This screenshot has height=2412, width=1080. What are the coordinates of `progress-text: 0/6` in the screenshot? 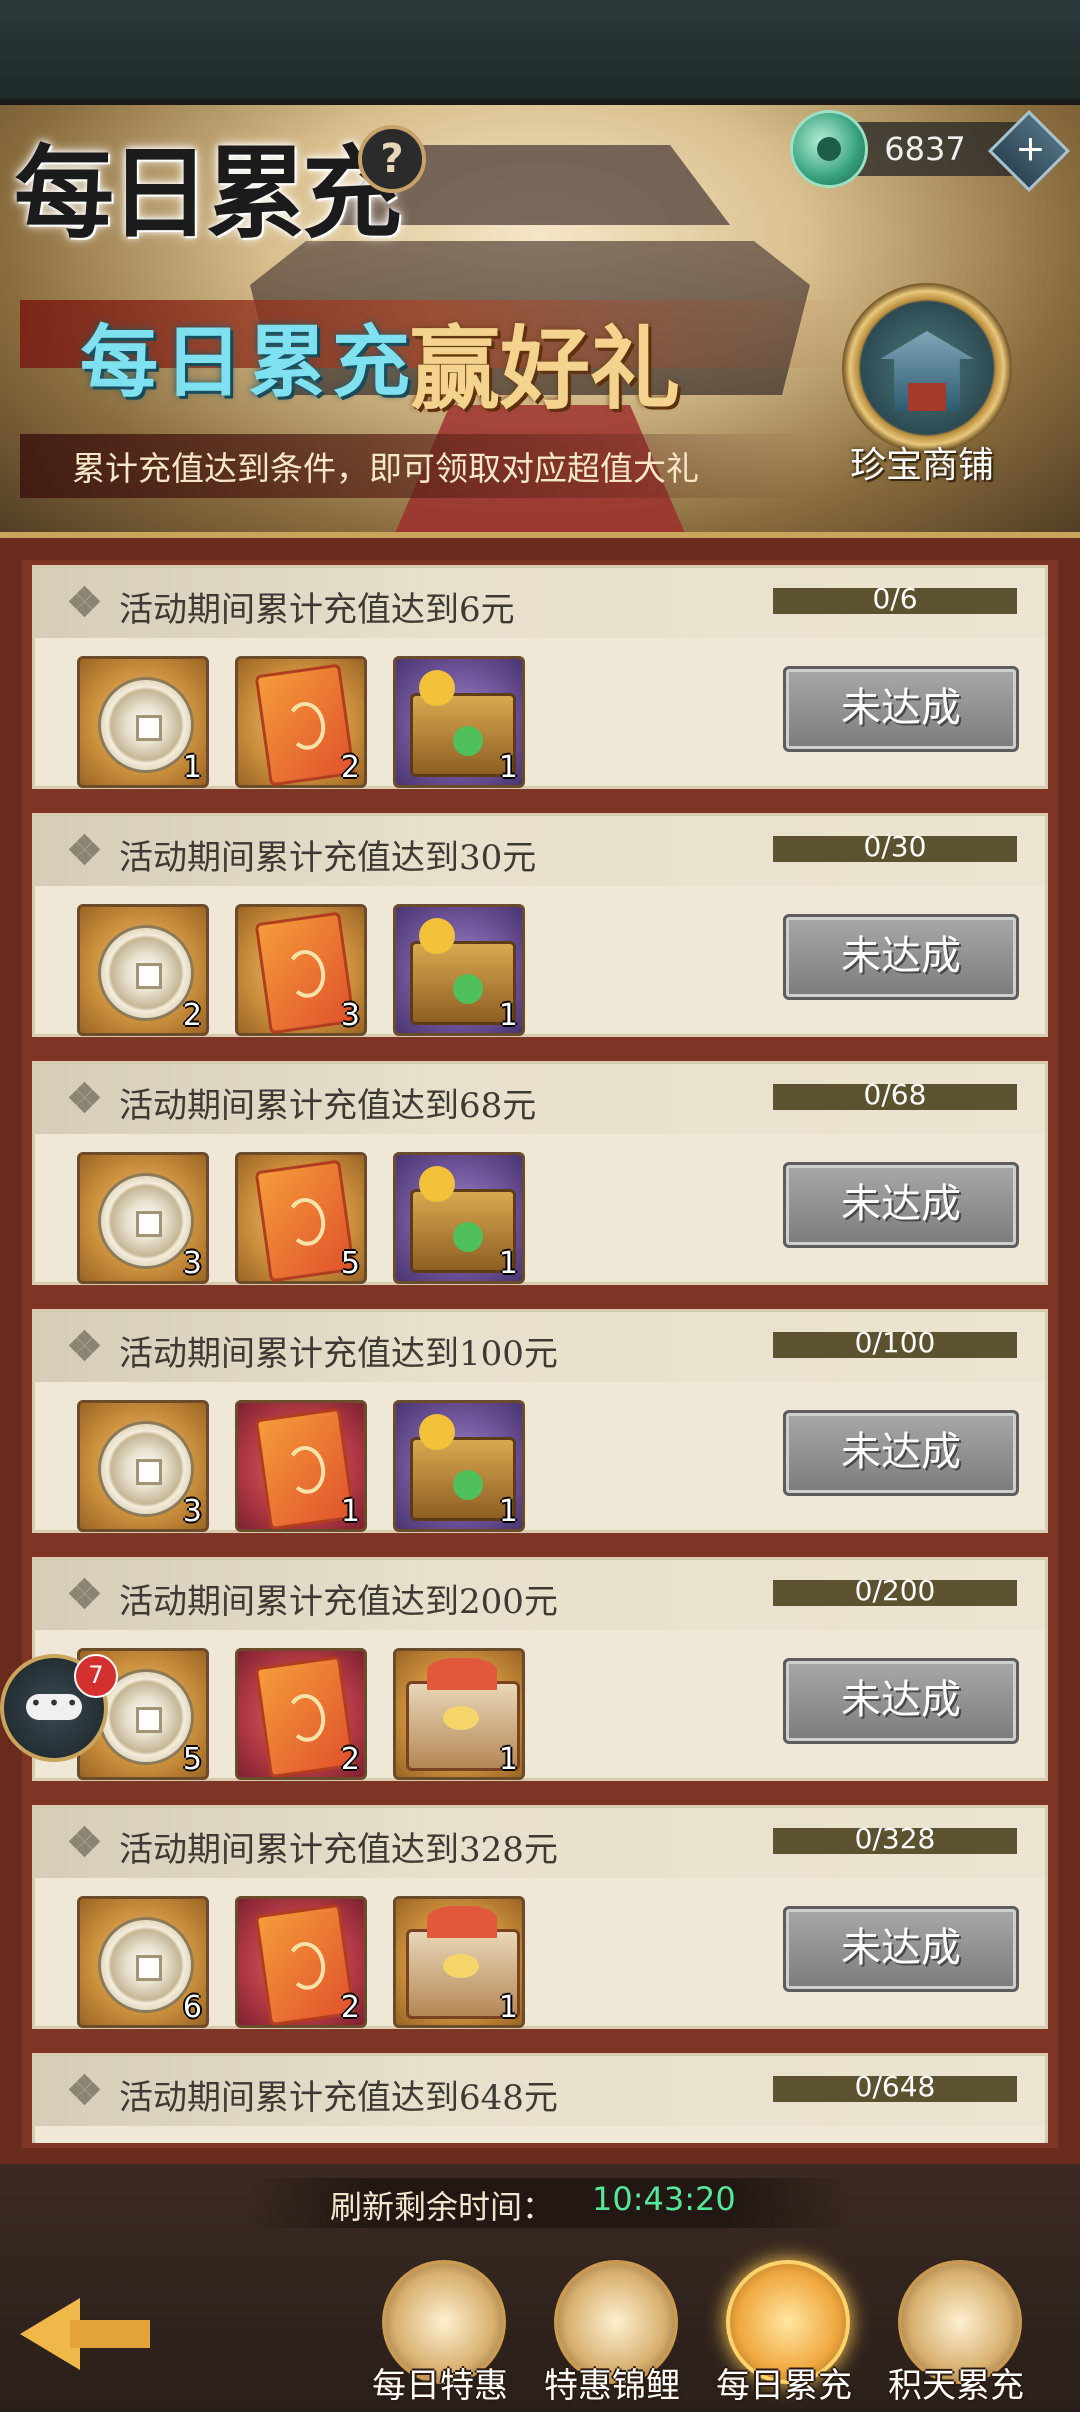 It's located at (895, 598).